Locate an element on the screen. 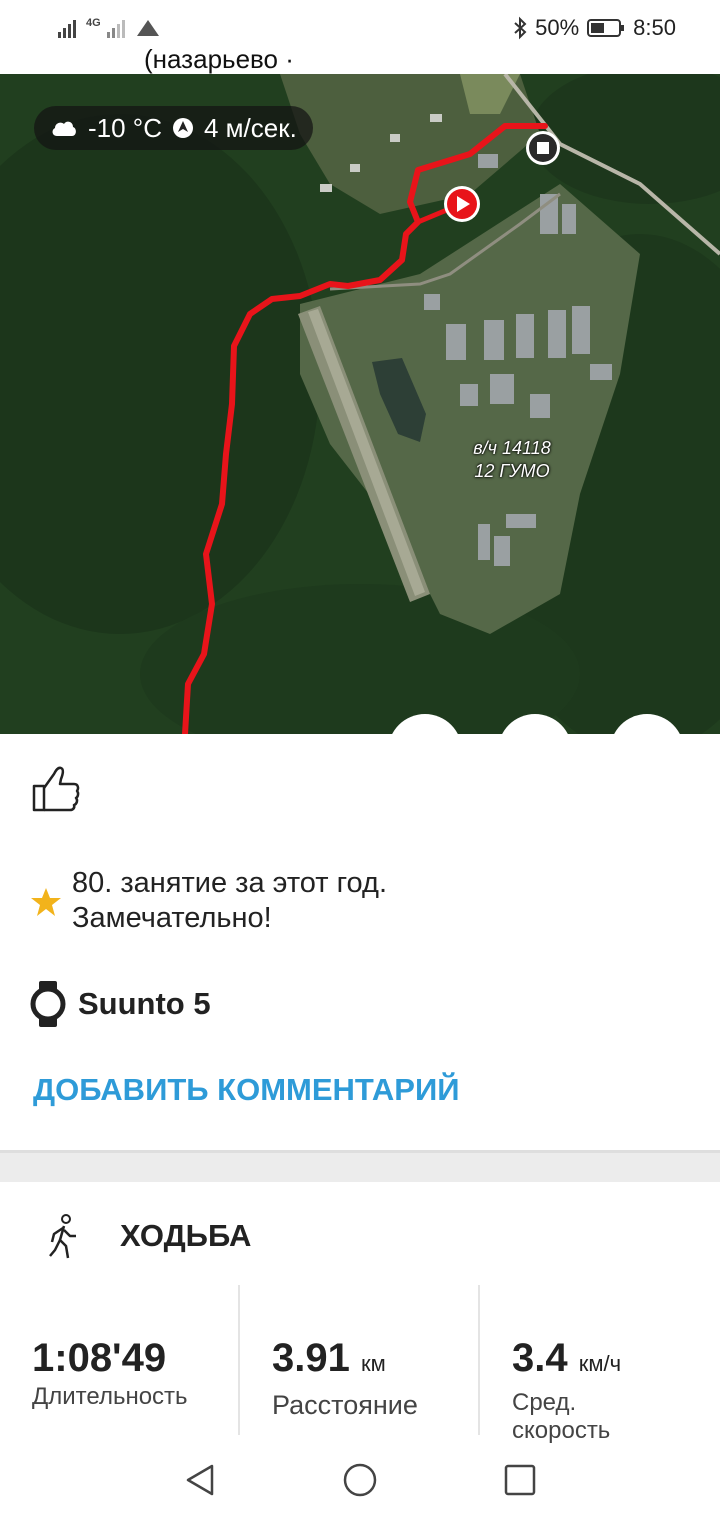  stat-duration: 1:08'49 Длительность is located at coordinates (110, 1373).